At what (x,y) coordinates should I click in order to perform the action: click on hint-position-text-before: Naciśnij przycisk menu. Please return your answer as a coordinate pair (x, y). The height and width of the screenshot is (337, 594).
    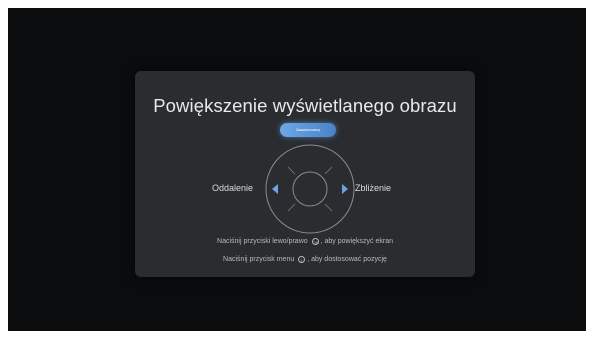
    Looking at the image, I should click on (259, 259).